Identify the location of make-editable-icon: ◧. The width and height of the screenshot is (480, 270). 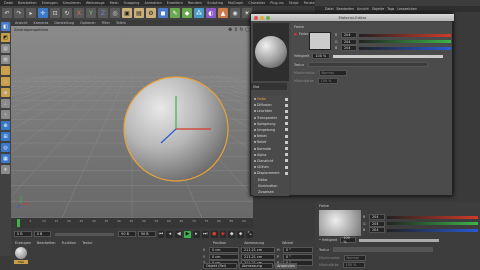
(5, 26).